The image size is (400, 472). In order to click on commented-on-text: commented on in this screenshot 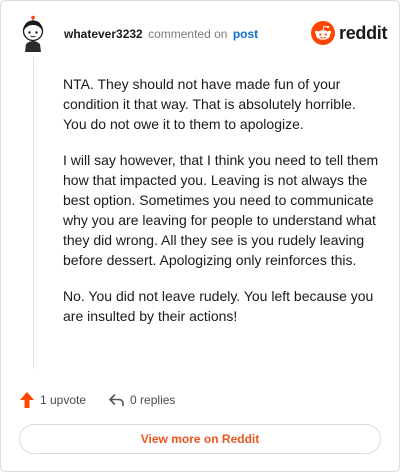, I will do `click(188, 34)`.